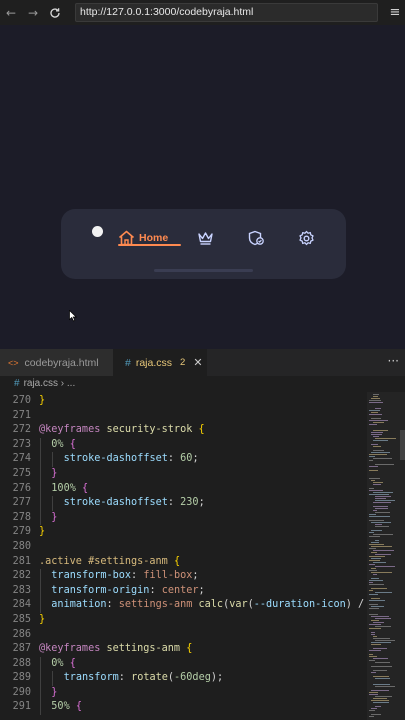 The height and width of the screenshot is (720, 405). Describe the element at coordinates (73, 316) in the screenshot. I see `mouse-cursor-icon` at that location.